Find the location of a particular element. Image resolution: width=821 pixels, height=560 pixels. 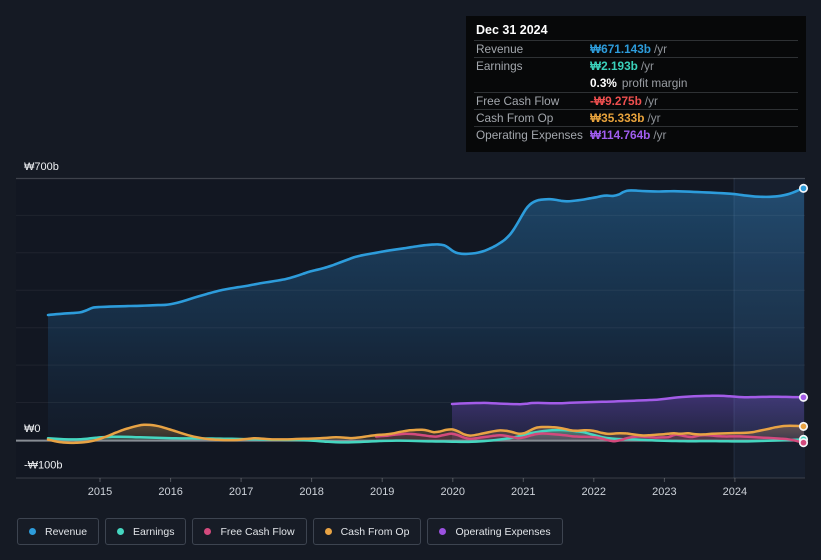

svg-text: 2023 is located at coordinates (664, 492).